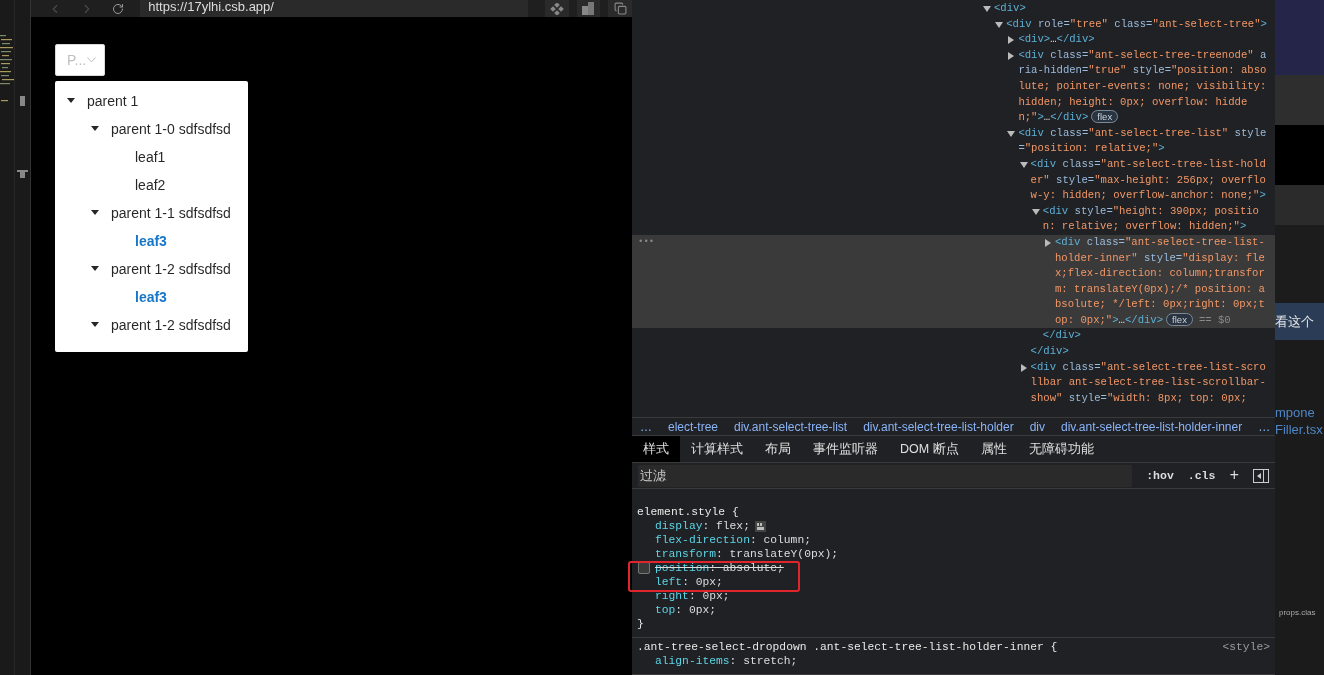  I want to click on code-text: props.clas, so click(1298, 612).